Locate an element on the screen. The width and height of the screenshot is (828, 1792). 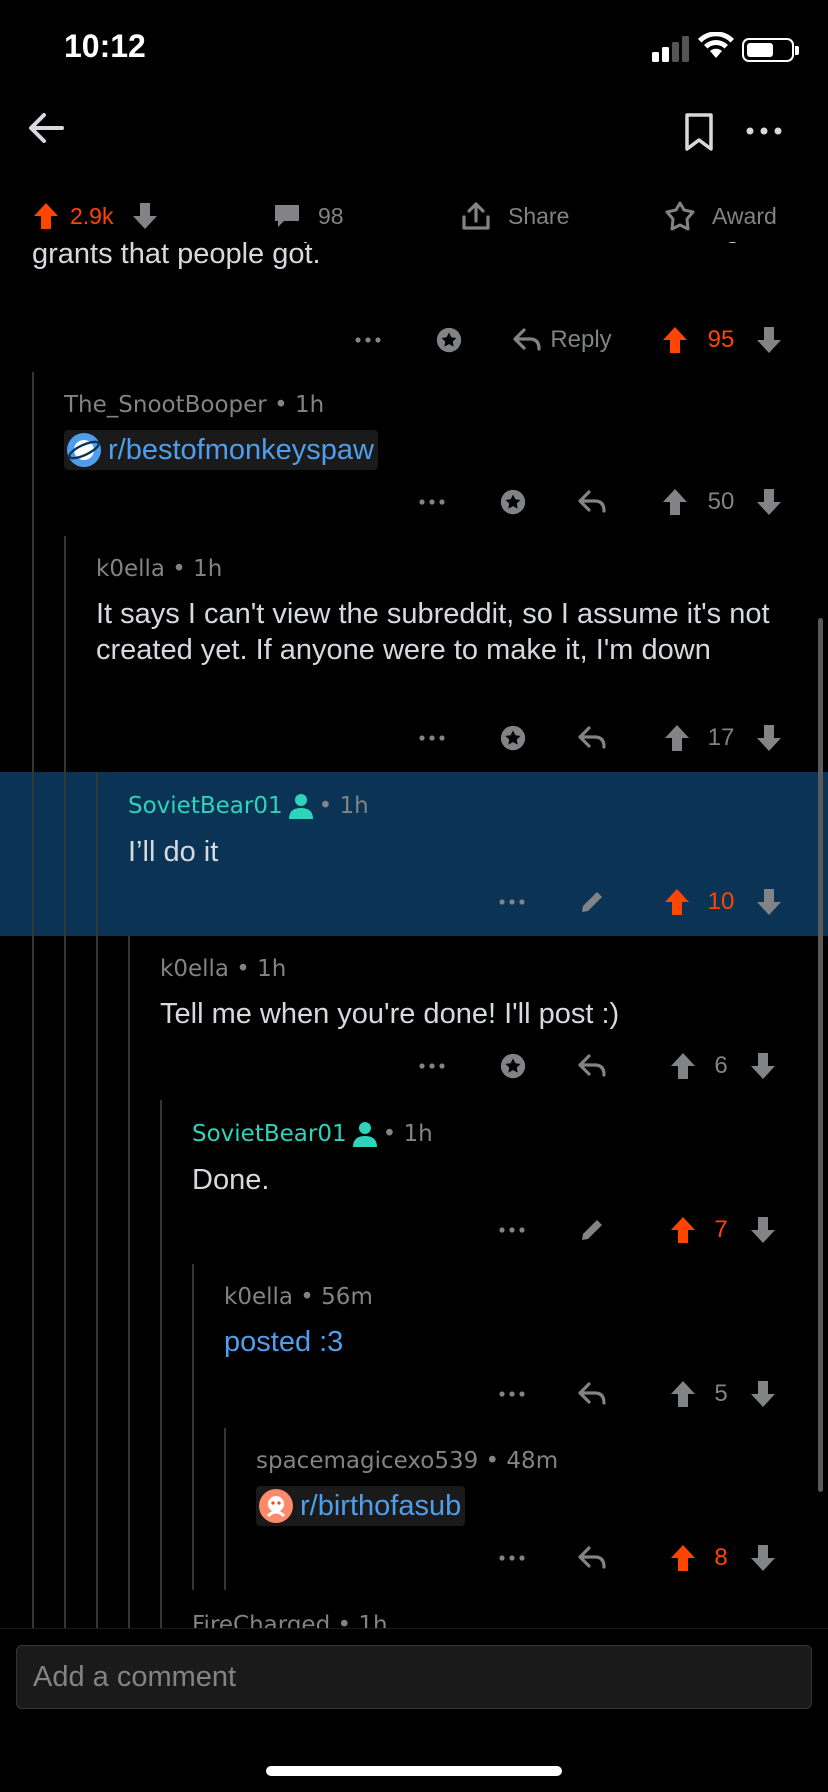
comment-body: Tell me when you're done! I'll post :) is located at coordinates (390, 1014).